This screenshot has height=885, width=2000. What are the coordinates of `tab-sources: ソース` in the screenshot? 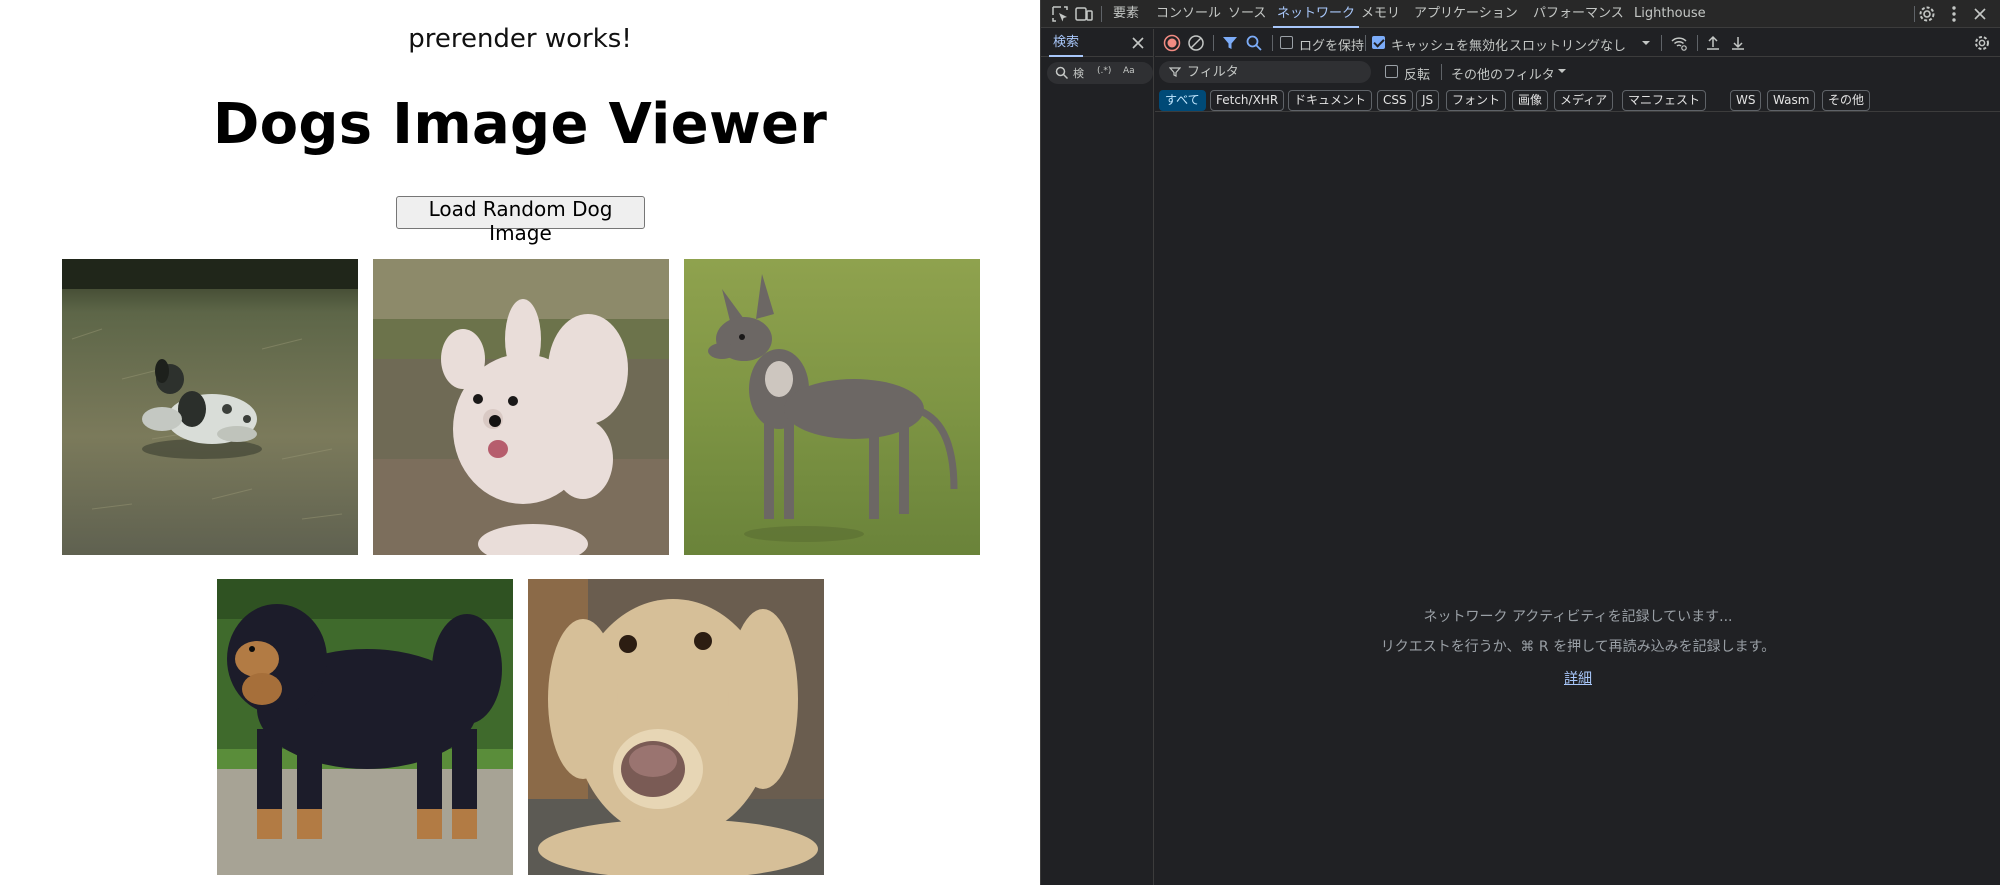 It's located at (1247, 14).